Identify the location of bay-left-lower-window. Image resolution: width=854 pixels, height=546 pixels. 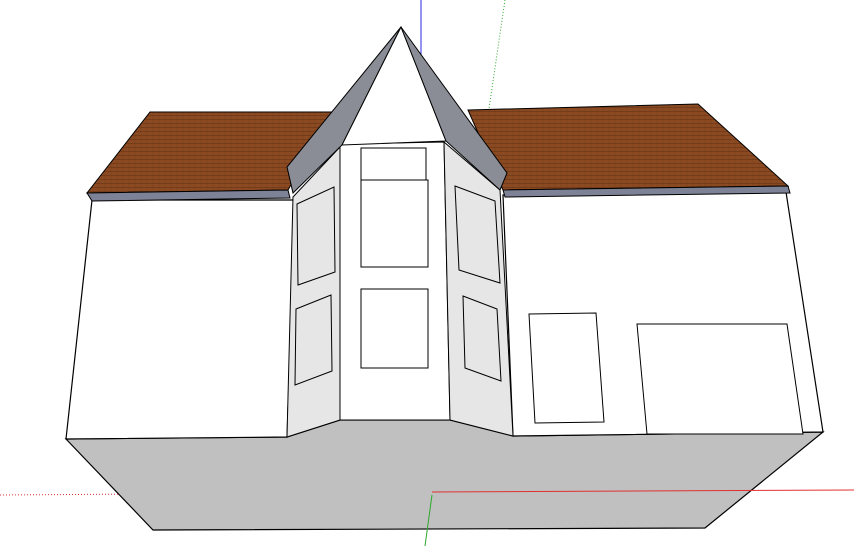
(313, 340).